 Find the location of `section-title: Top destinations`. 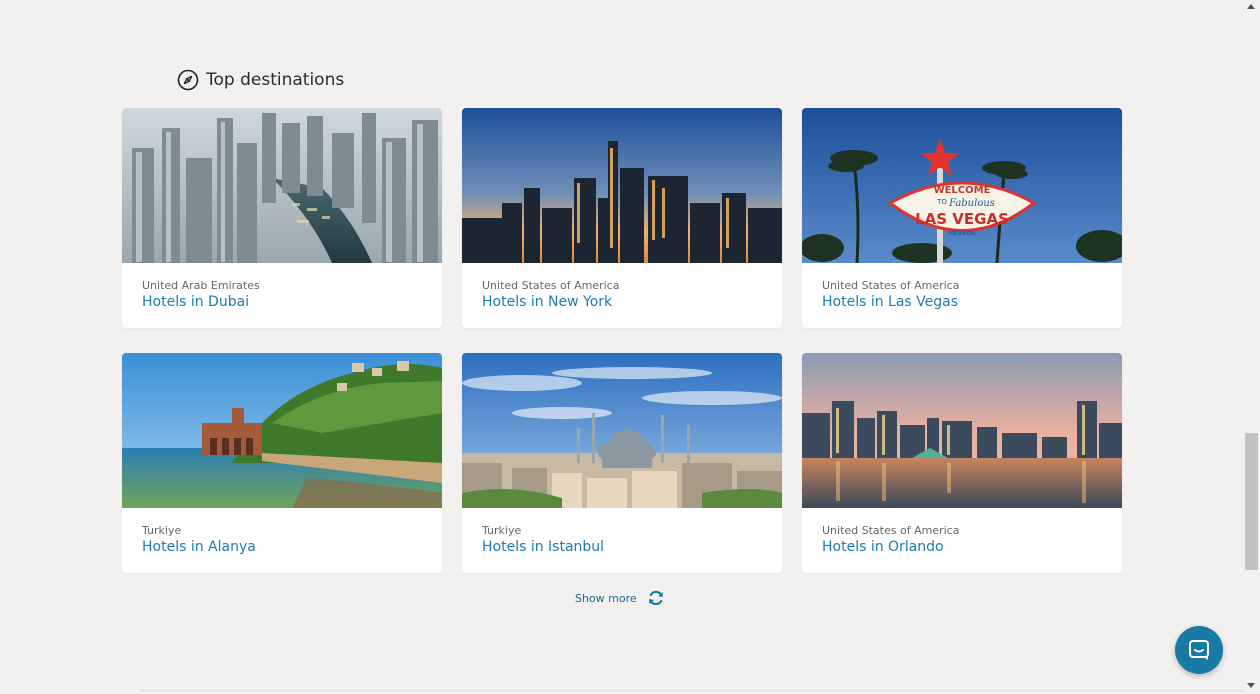

section-title: Top destinations is located at coordinates (260, 80).